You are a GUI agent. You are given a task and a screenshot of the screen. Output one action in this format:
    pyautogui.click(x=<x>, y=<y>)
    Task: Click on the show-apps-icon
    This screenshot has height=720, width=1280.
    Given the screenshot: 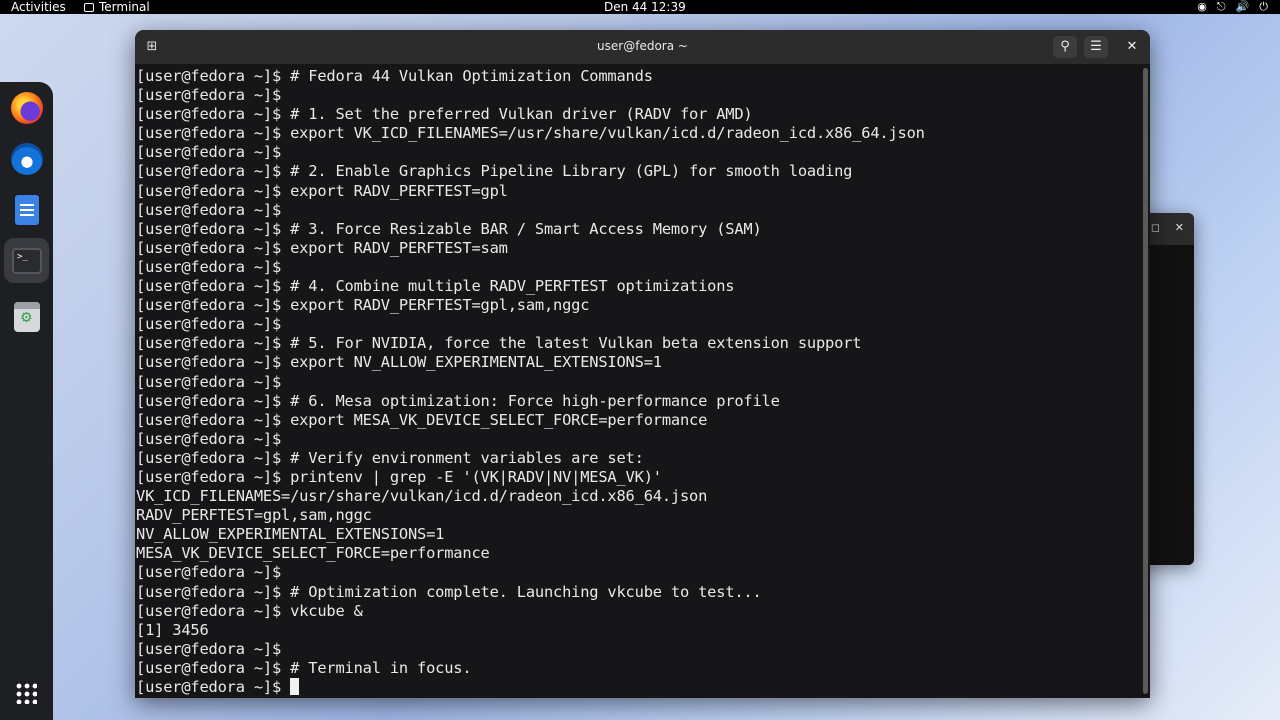 What is the action you would take?
    pyautogui.click(x=26, y=693)
    